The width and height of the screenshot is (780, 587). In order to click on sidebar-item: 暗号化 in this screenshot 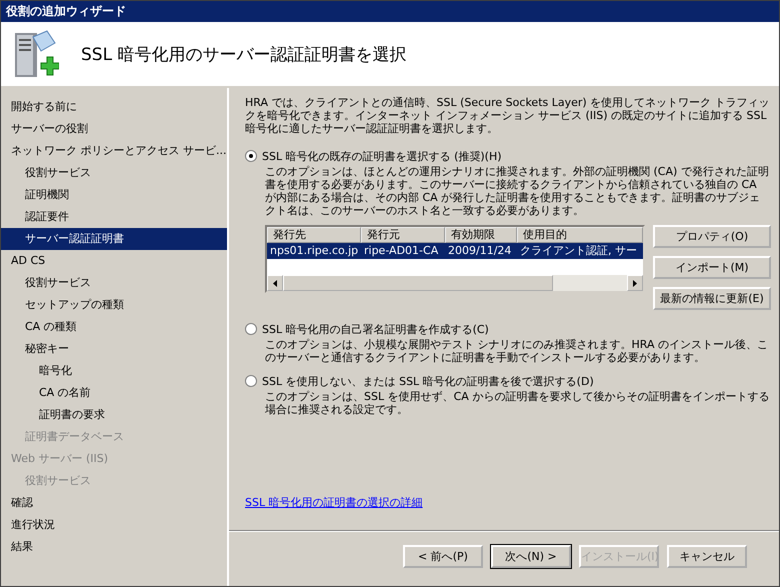, I will do `click(114, 371)`.